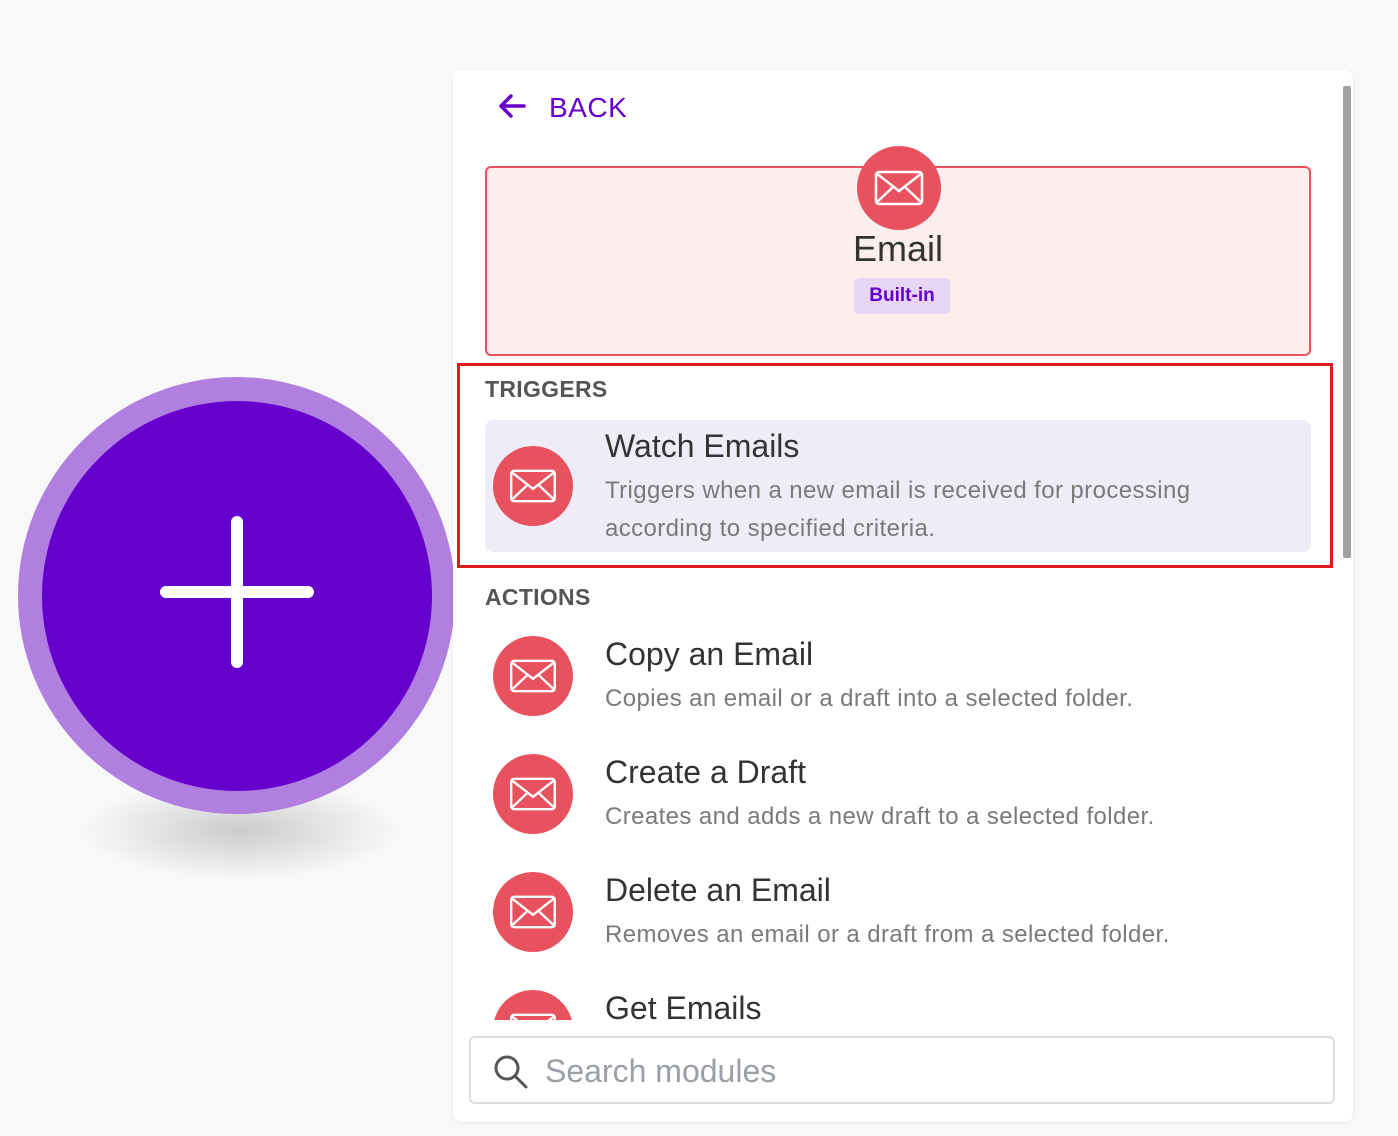 This screenshot has height=1136, width=1398. I want to click on search-icon, so click(511, 1074).